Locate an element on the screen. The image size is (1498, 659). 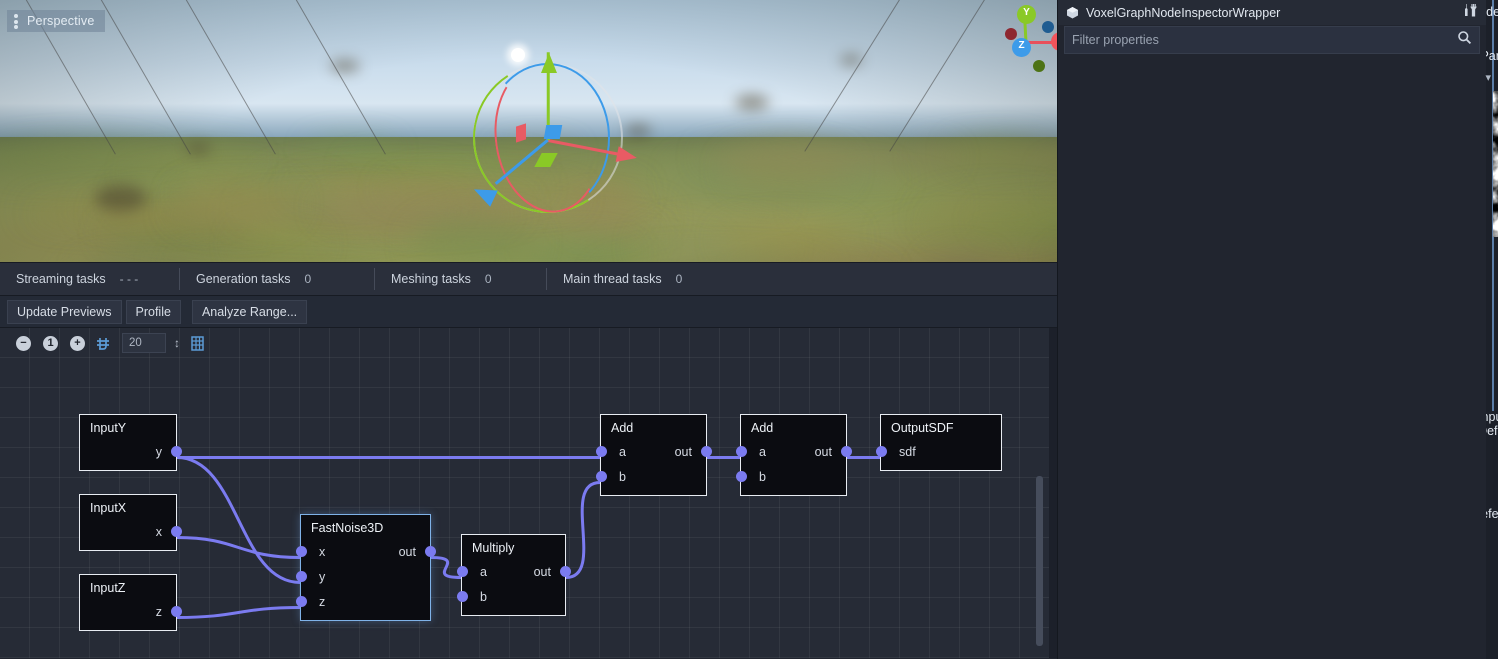
inspector-title: VoxelGraphNodeInspectorWrapper is located at coordinates (1183, 12).